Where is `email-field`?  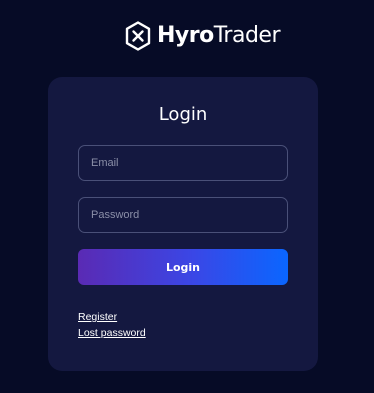
email-field is located at coordinates (183, 163).